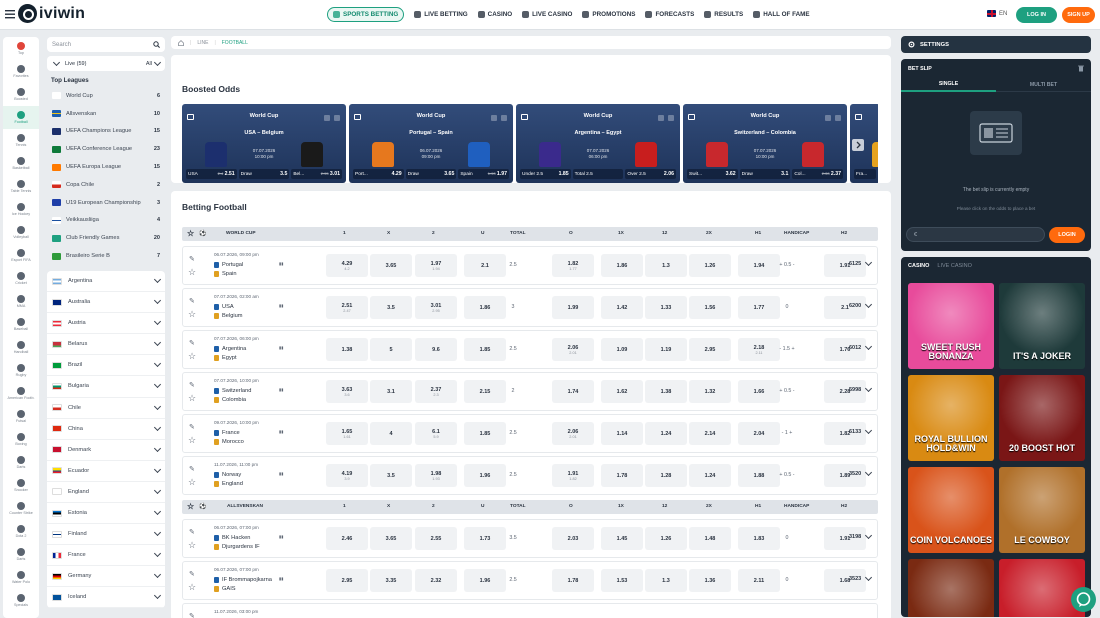  What do you see at coordinates (712, 174) in the screenshot?
I see `boosted-odd-button: Swit... 3.62` at bounding box center [712, 174].